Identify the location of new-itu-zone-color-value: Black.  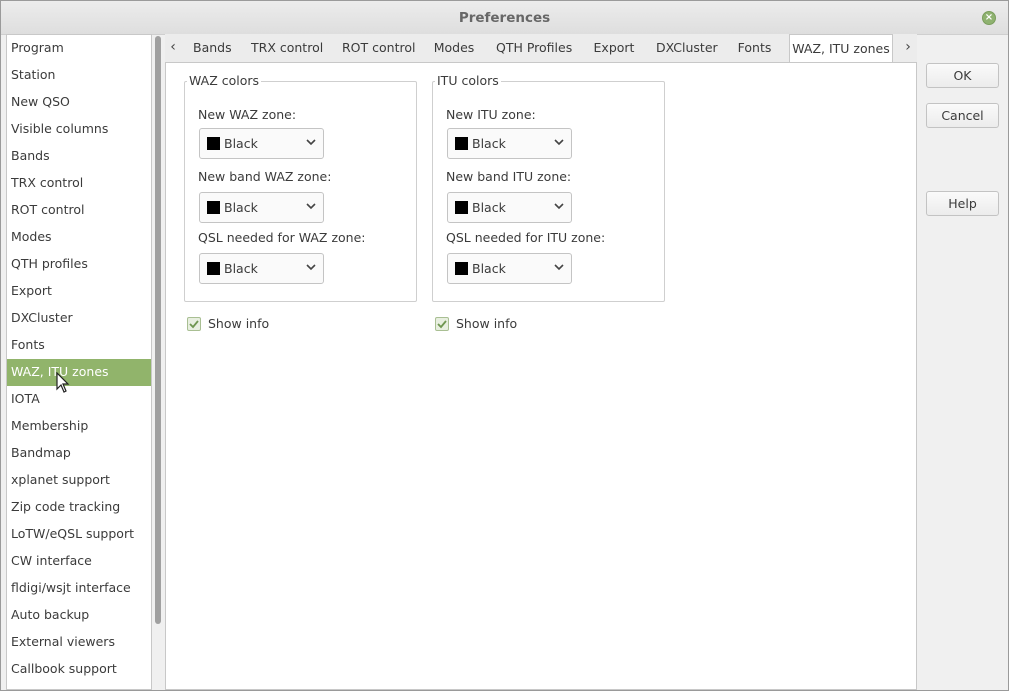
(489, 143).